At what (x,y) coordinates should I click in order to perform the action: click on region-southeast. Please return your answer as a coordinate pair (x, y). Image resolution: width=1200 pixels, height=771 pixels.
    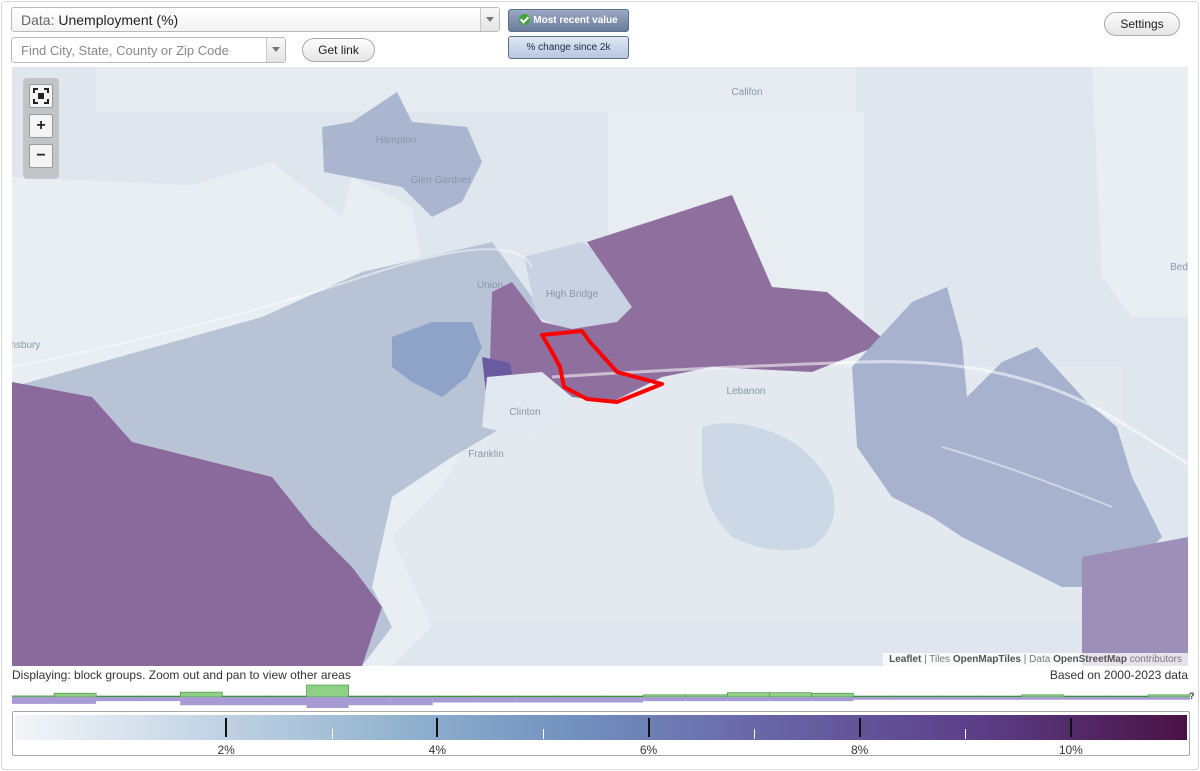
    Looking at the image, I should click on (1135, 601).